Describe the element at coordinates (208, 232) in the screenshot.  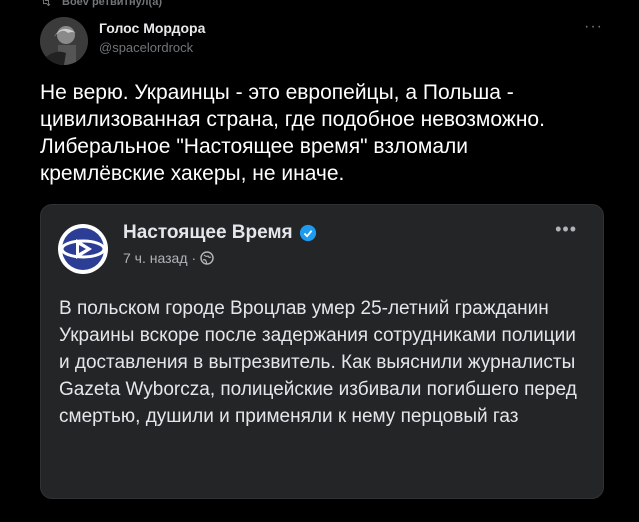
I see `page-name: Настоящее Время` at that location.